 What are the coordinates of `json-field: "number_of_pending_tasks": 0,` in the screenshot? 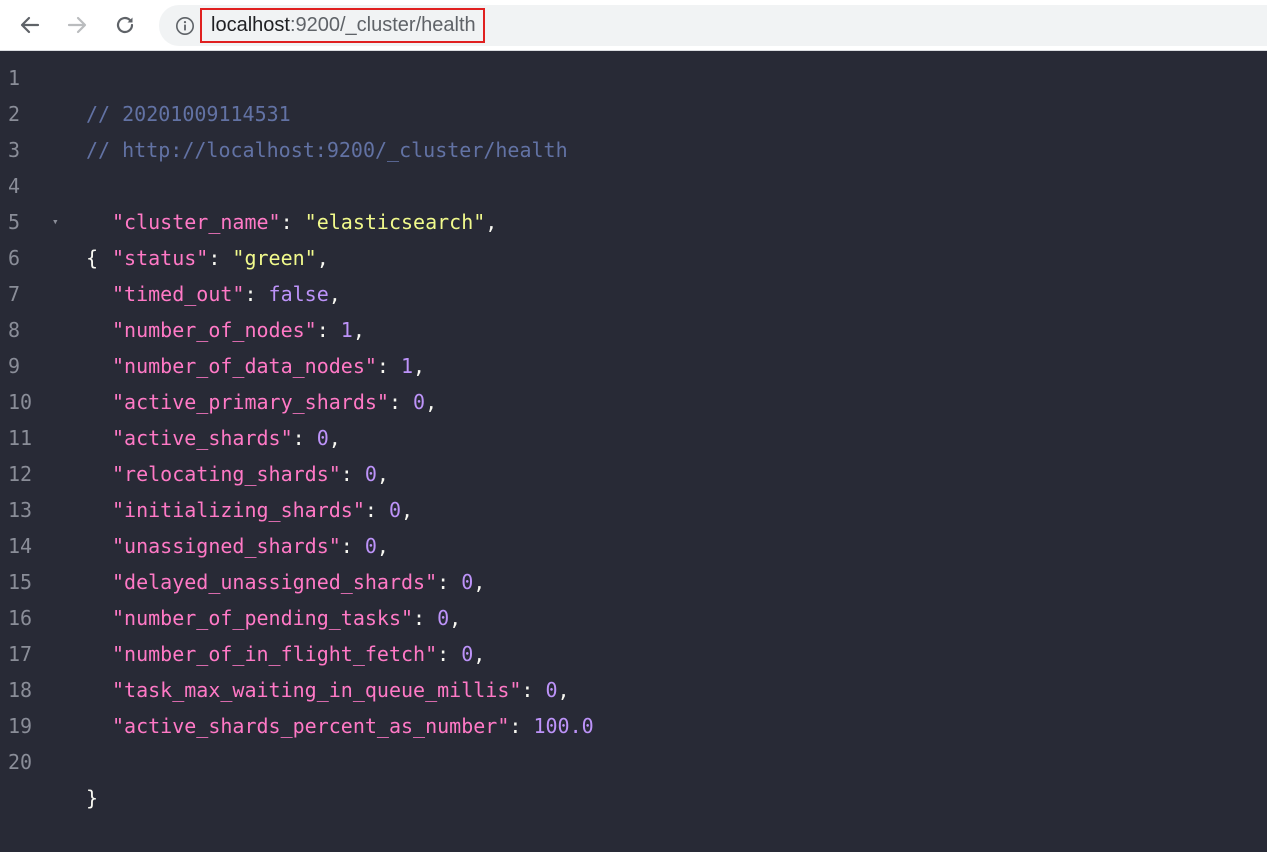 It's located at (287, 618).